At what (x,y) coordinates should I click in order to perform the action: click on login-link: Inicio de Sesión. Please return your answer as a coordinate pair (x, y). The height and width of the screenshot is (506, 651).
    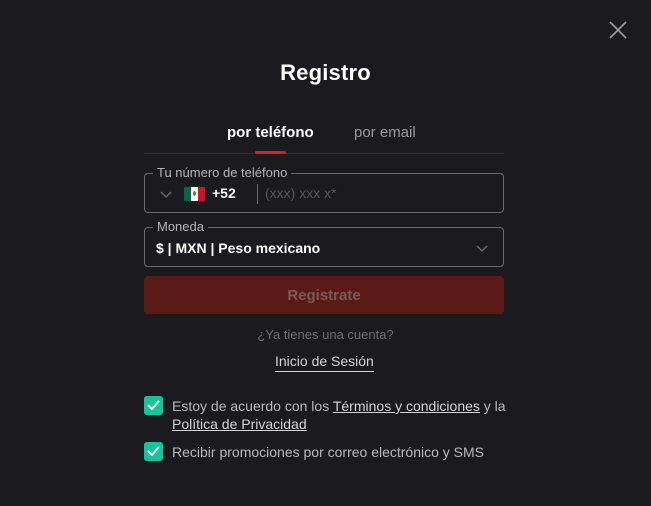
    Looking at the image, I should click on (324, 362).